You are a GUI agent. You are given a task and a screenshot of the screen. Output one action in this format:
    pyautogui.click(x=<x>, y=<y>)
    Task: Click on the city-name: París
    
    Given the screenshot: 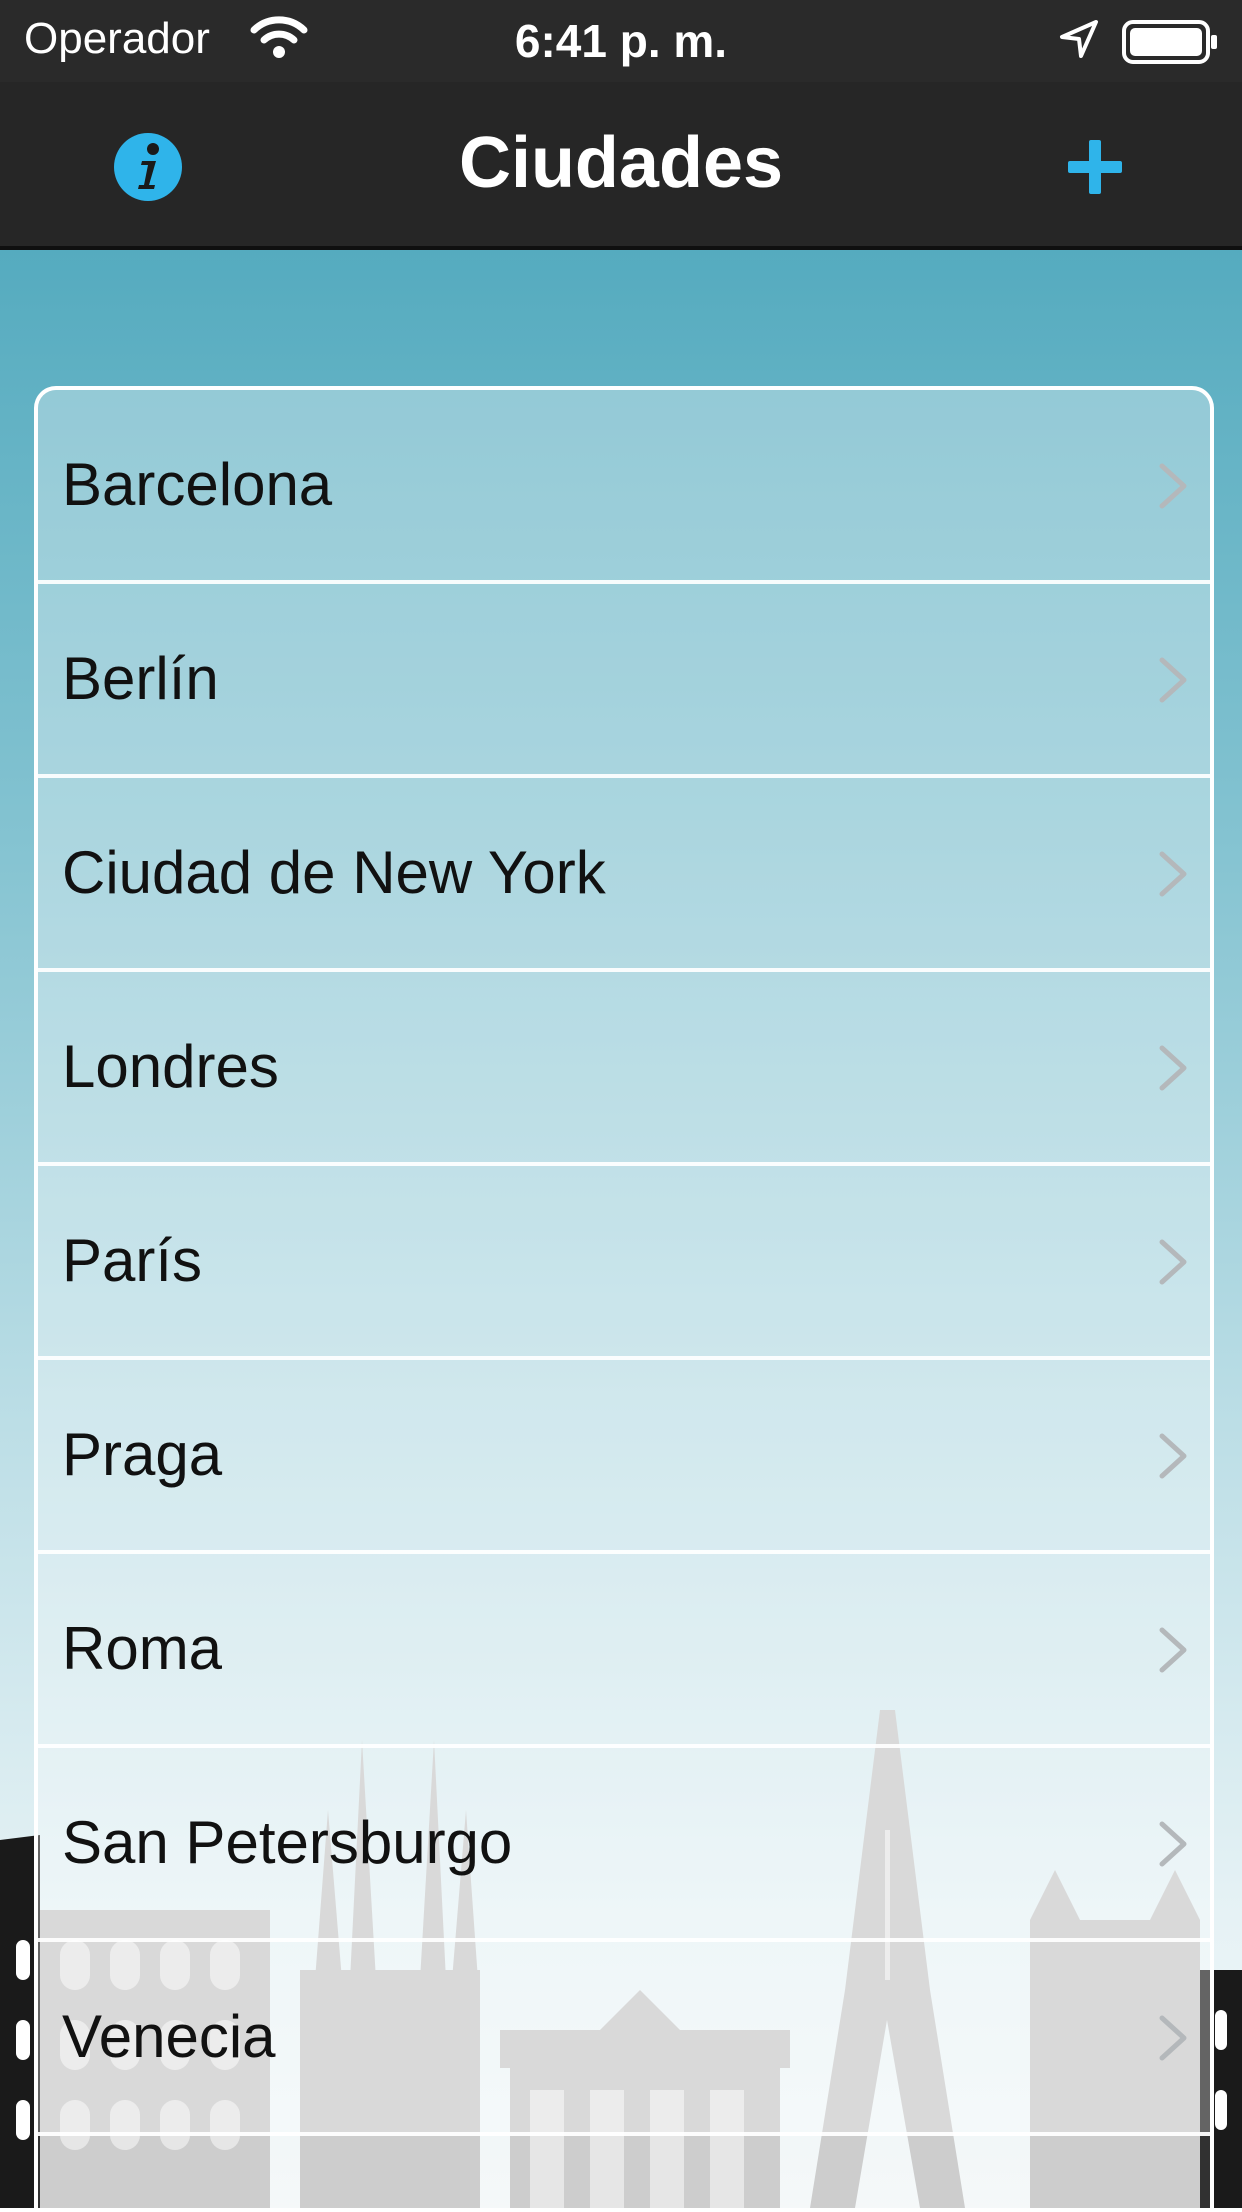 What is the action you would take?
    pyautogui.click(x=132, y=1260)
    